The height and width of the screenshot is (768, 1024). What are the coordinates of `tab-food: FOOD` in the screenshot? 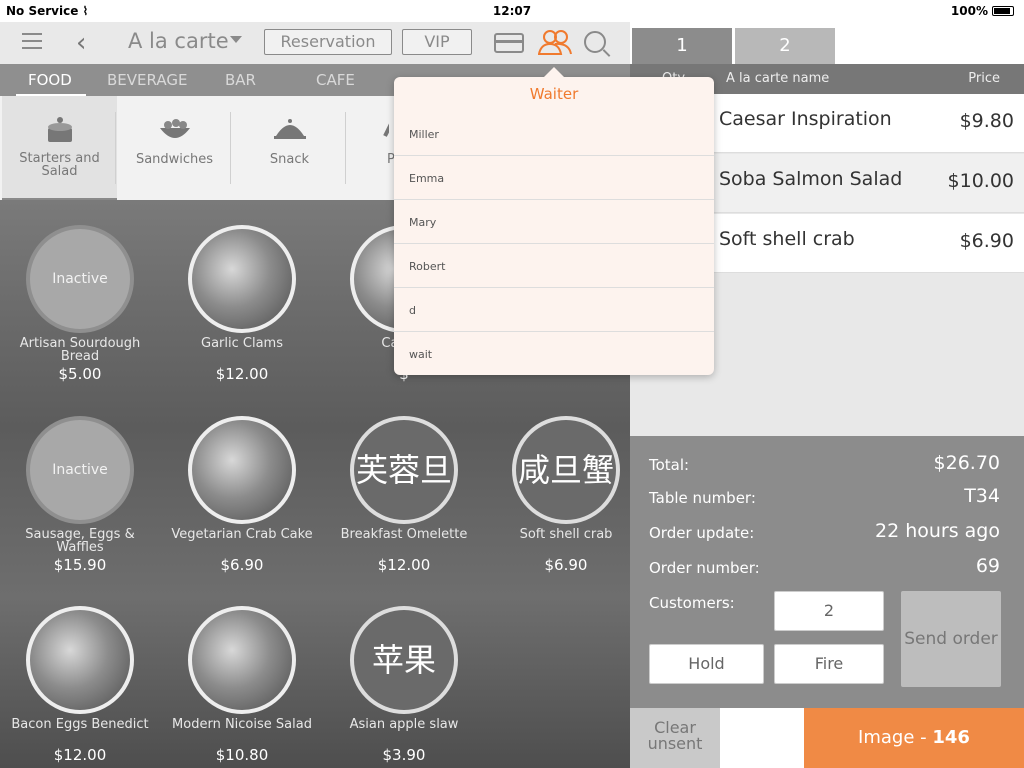 It's located at (50, 80).